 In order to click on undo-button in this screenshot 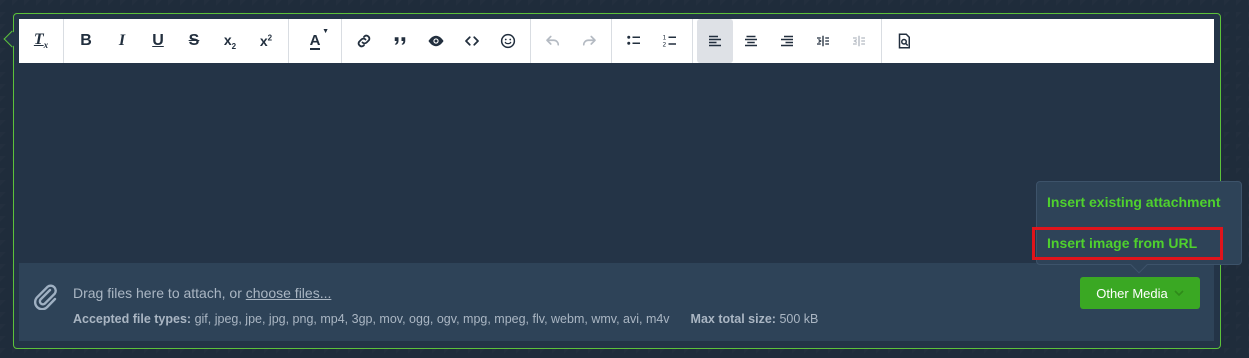, I will do `click(553, 41)`.